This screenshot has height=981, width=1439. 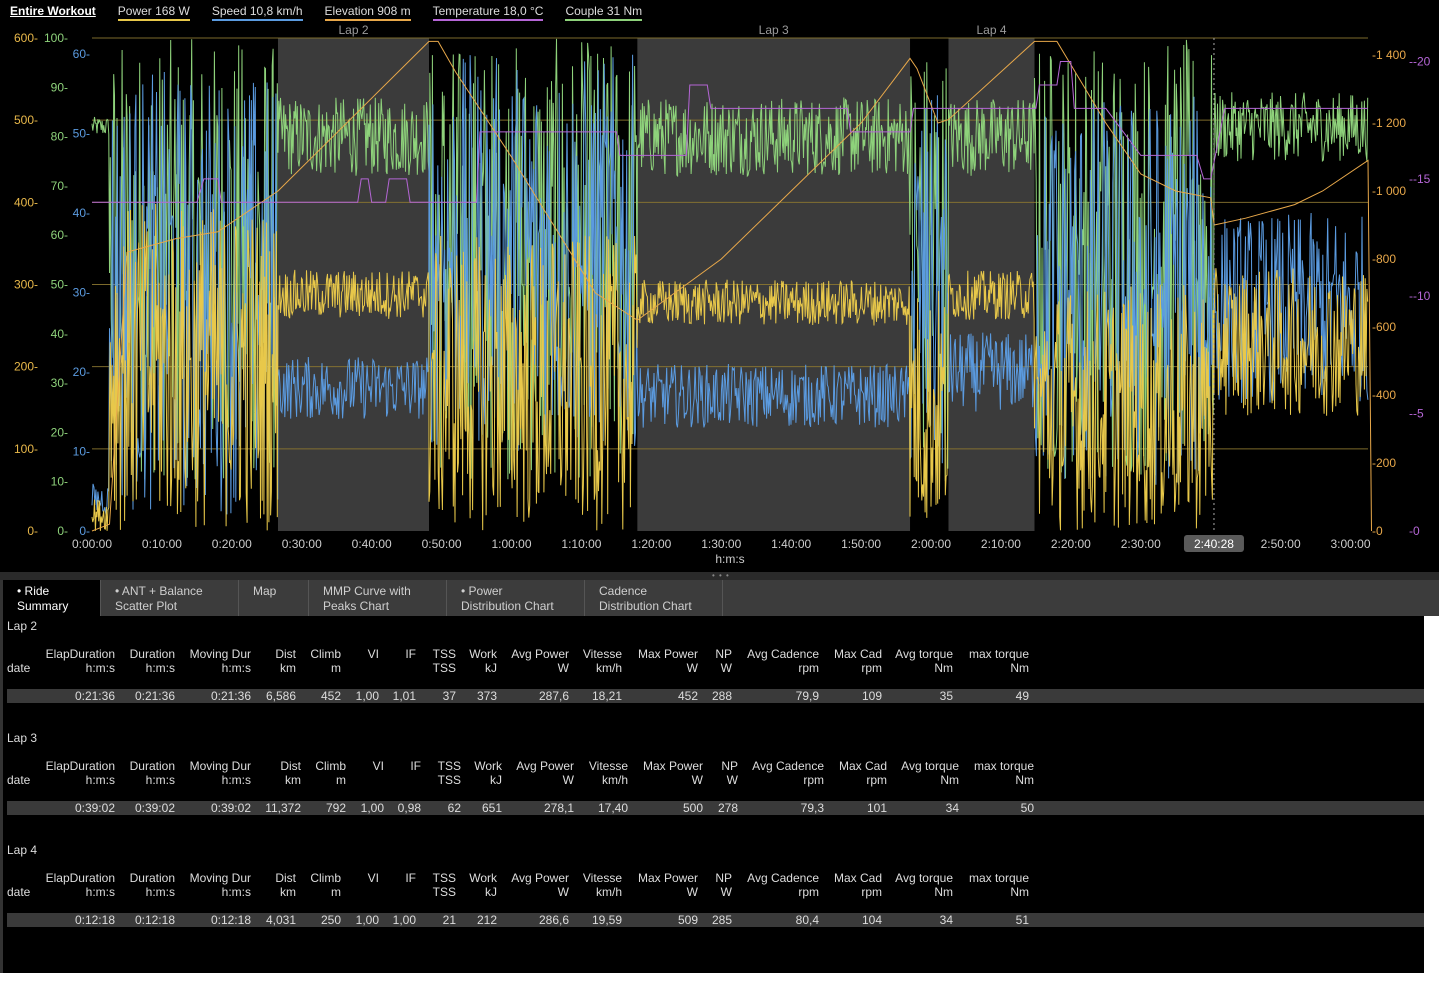 I want to click on tab-label: Summary, so click(x=43, y=606).